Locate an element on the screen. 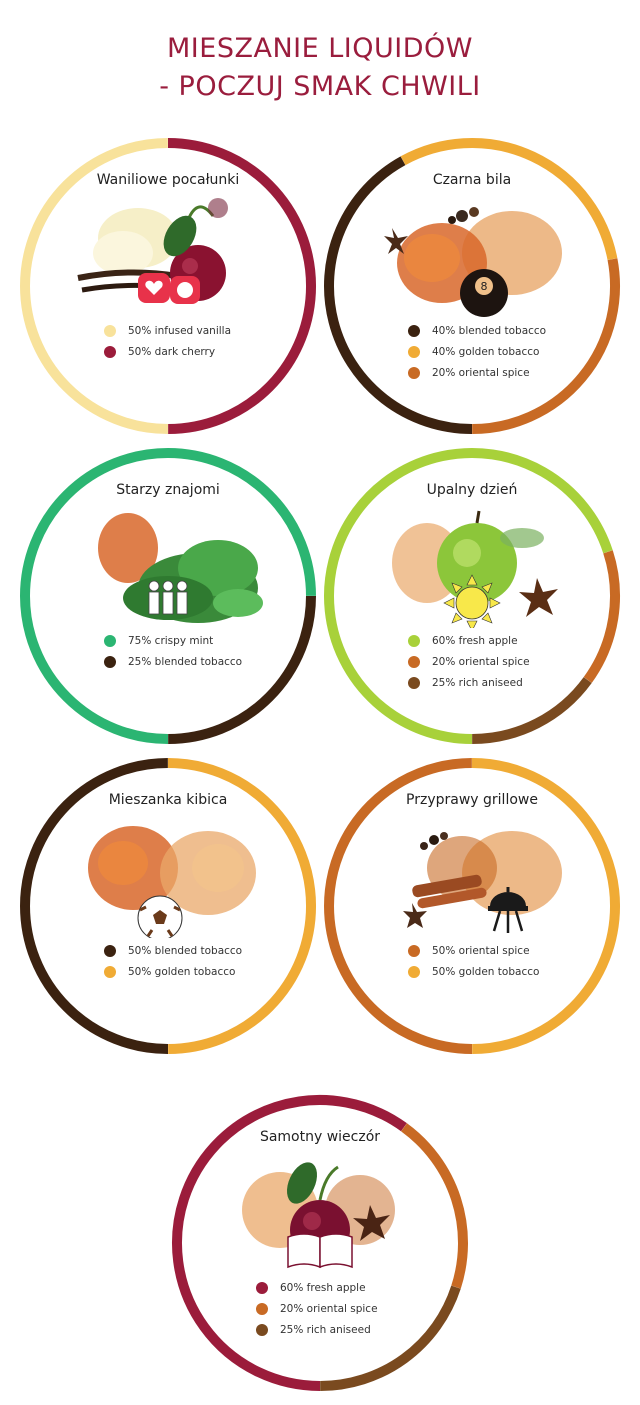 This screenshot has width=640, height=1405. blend-name: Waniliowe pocałunki is located at coordinates (168, 180).